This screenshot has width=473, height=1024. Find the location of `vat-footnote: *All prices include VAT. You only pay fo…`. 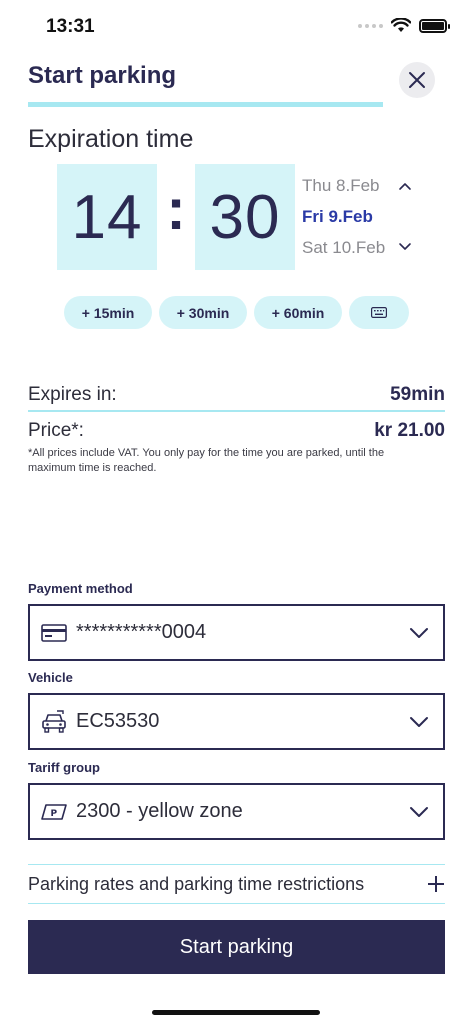

vat-footnote: *All prices include VAT. You only pay fo… is located at coordinates (206, 460).